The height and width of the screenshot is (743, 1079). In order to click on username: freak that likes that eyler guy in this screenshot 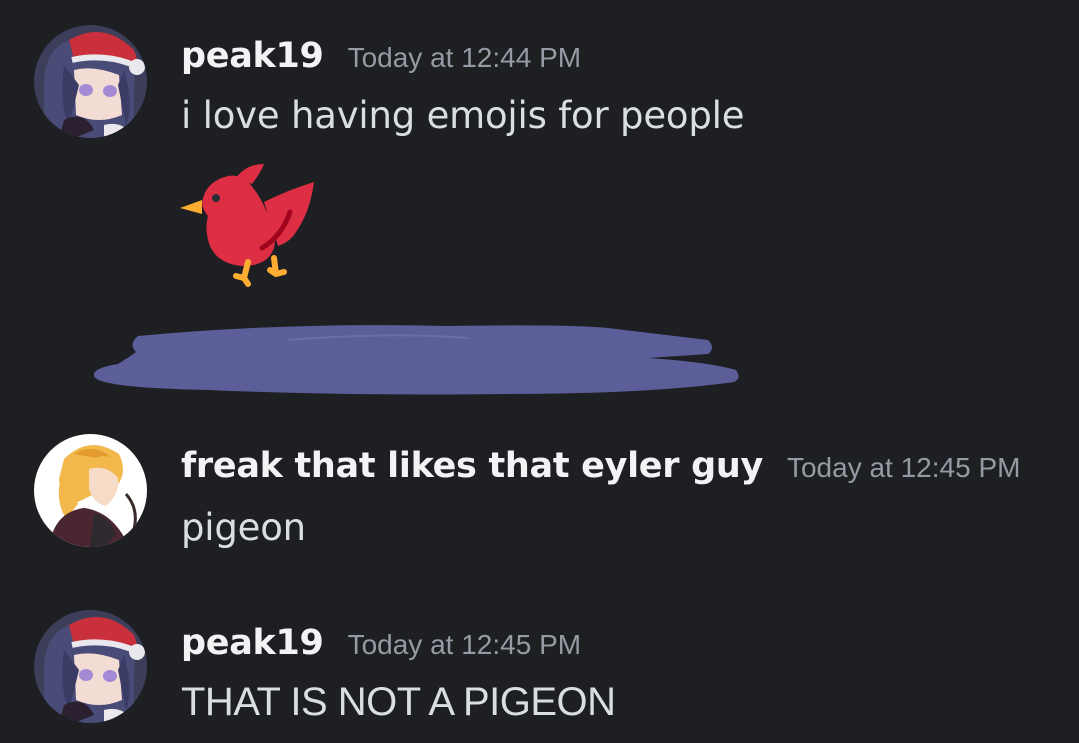, I will do `click(472, 466)`.